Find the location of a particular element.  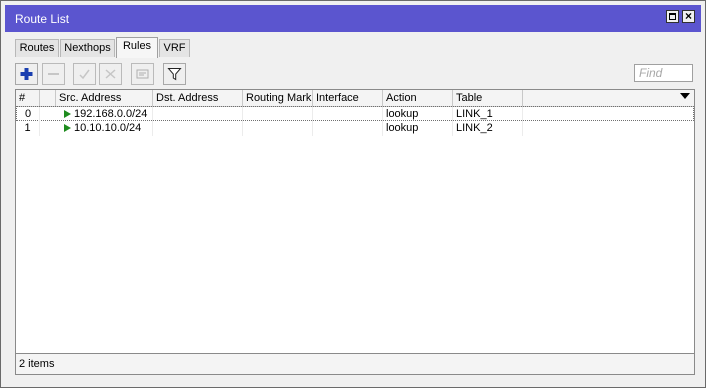

plus-icon is located at coordinates (26, 74).